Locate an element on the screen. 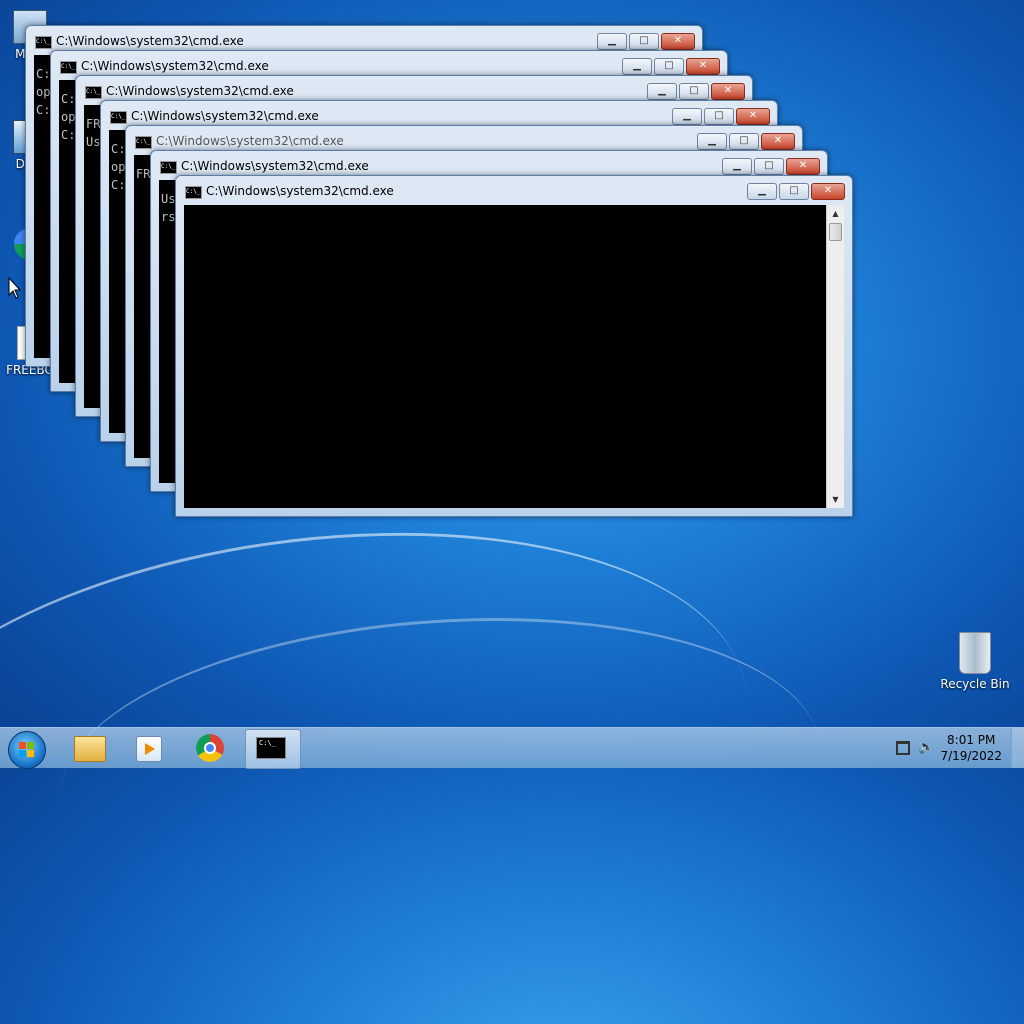  show-desktop-button is located at coordinates (1017, 748).